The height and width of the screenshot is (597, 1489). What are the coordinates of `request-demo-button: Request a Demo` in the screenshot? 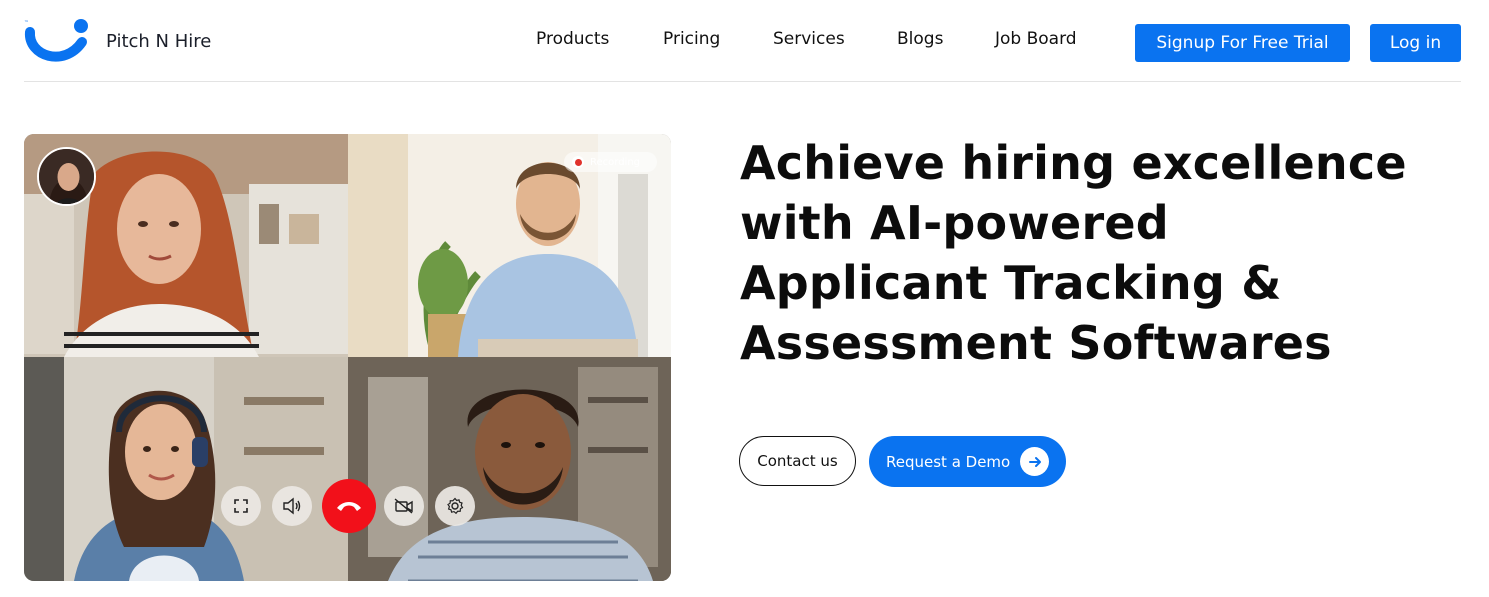 It's located at (967, 461).